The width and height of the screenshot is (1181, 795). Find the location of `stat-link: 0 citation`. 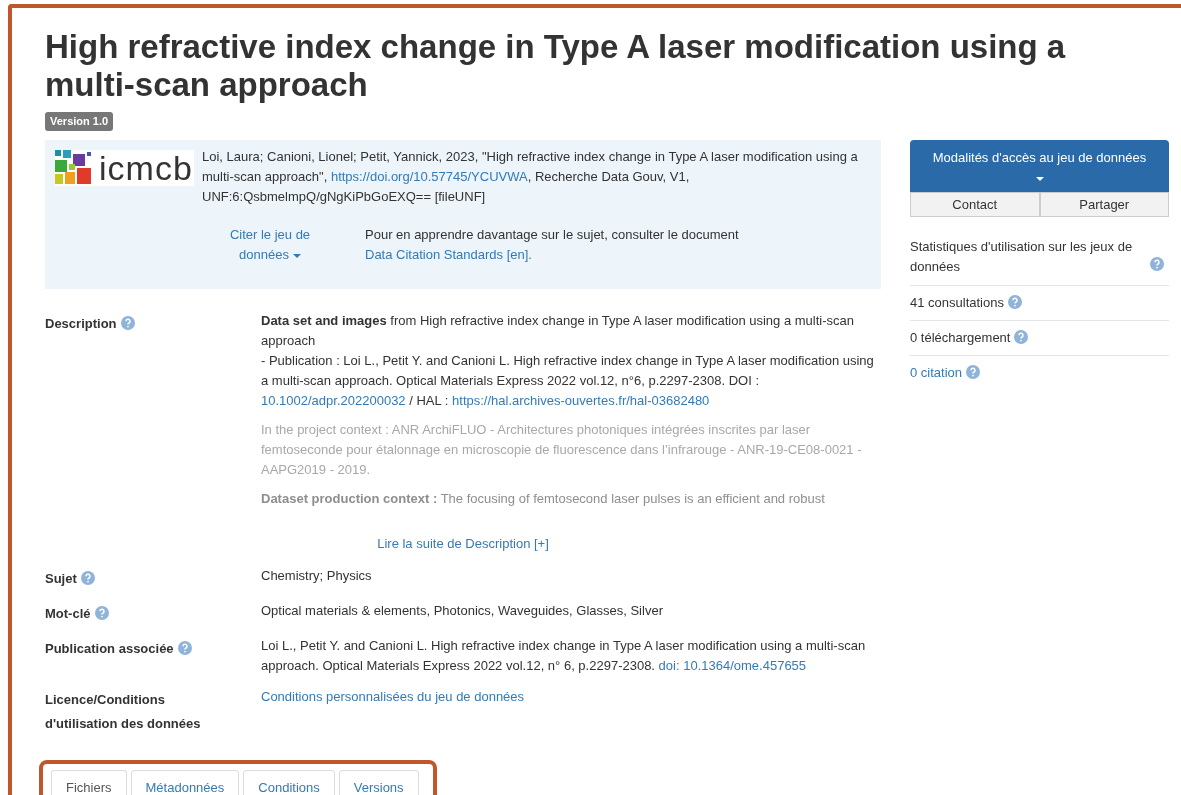

stat-link: 0 citation is located at coordinates (936, 372).